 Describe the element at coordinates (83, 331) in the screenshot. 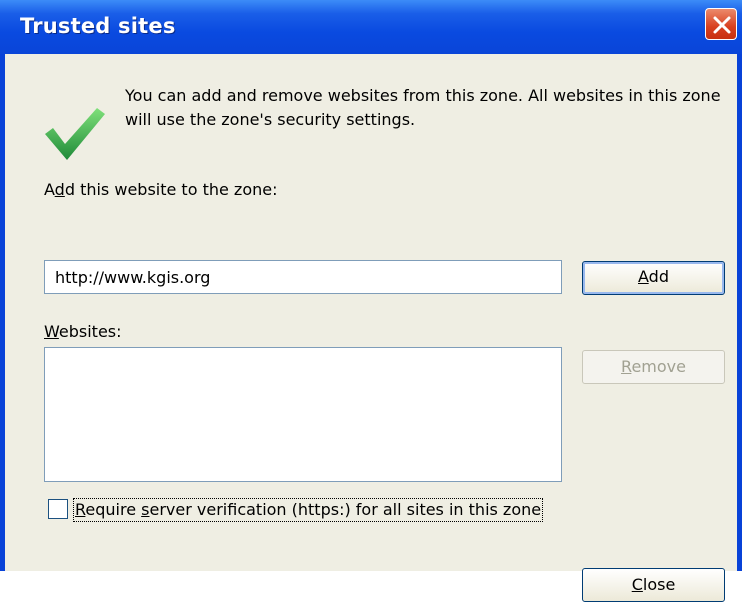

I see `websites-label: Websites:` at that location.